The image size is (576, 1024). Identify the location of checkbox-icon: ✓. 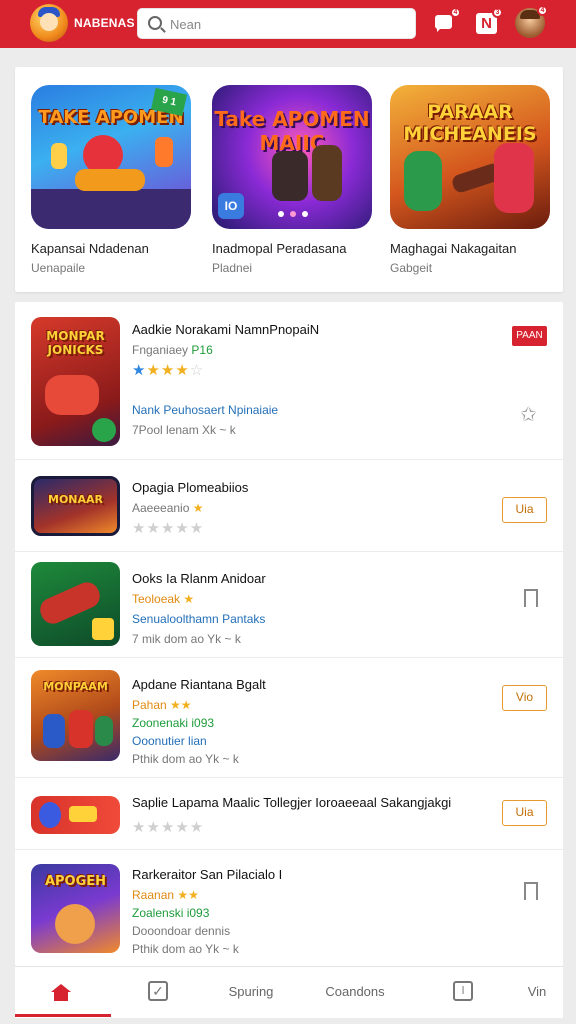
(158, 991).